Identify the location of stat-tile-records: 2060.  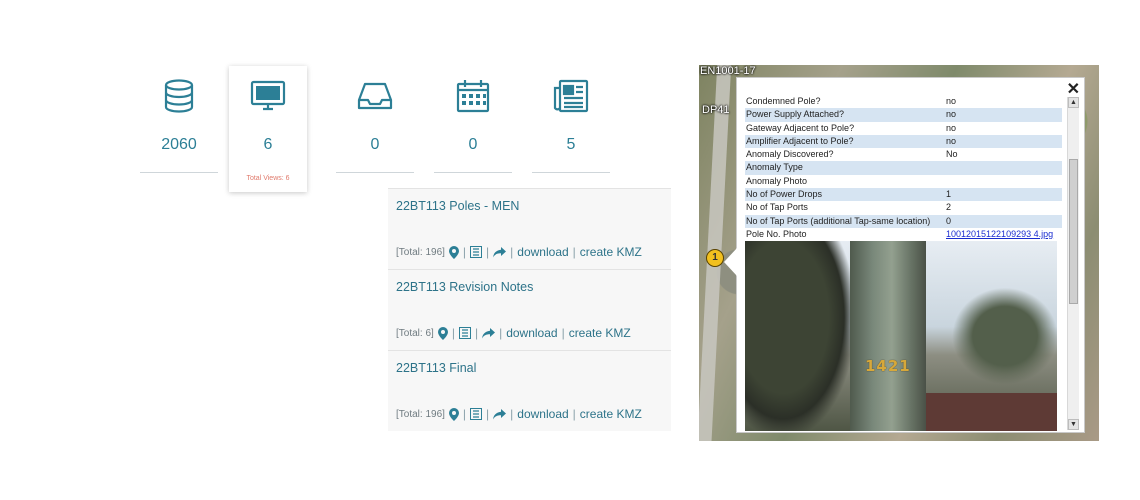
(179, 120).